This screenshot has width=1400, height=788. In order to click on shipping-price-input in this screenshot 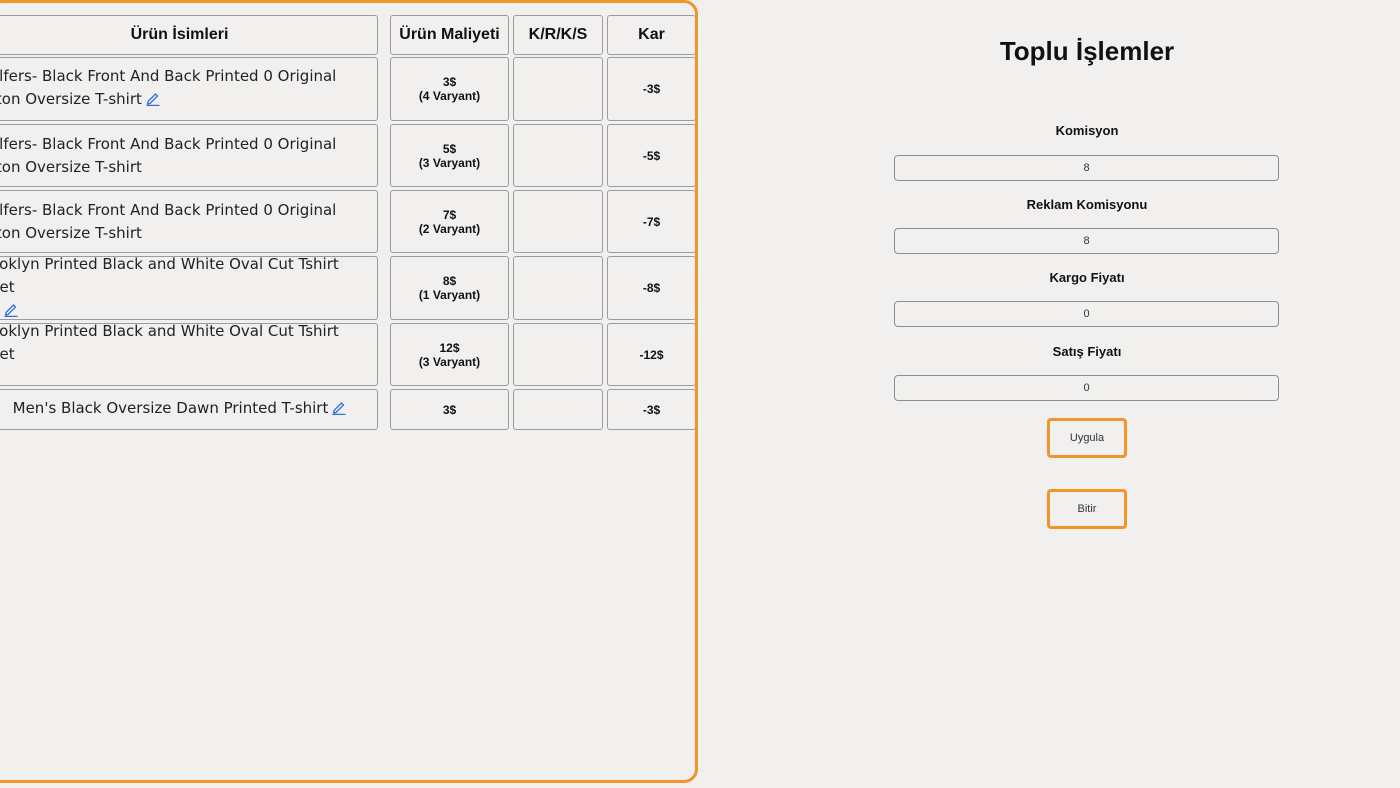, I will do `click(1086, 314)`.